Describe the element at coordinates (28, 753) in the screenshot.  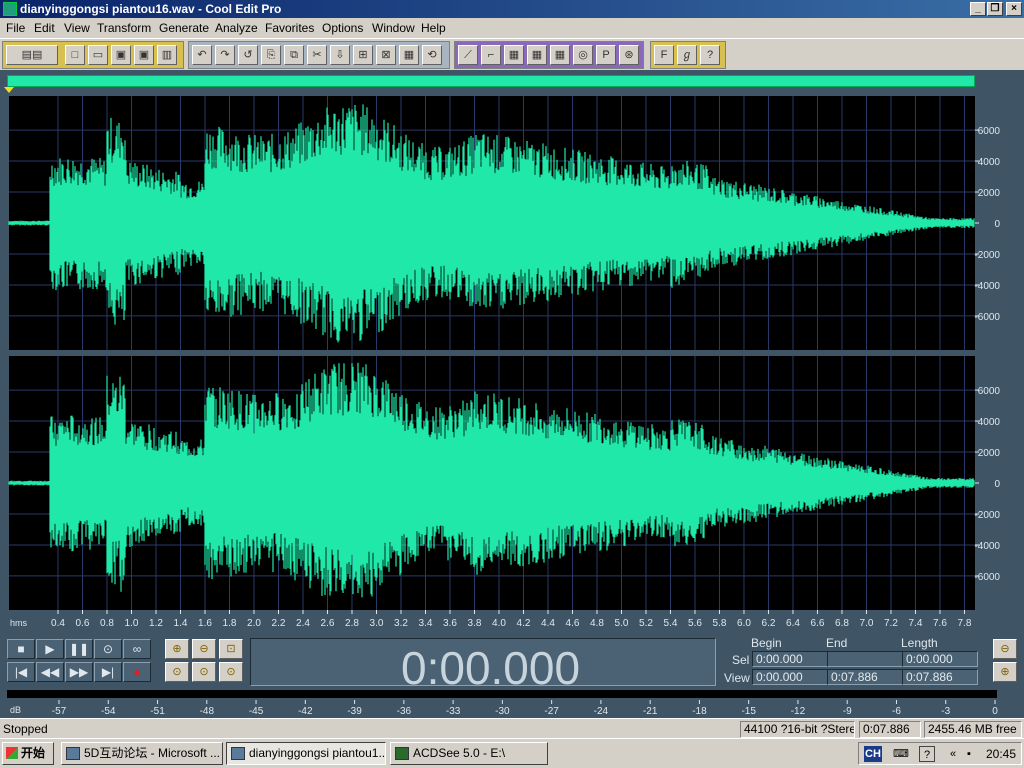
I see `start-button: 开始` at that location.